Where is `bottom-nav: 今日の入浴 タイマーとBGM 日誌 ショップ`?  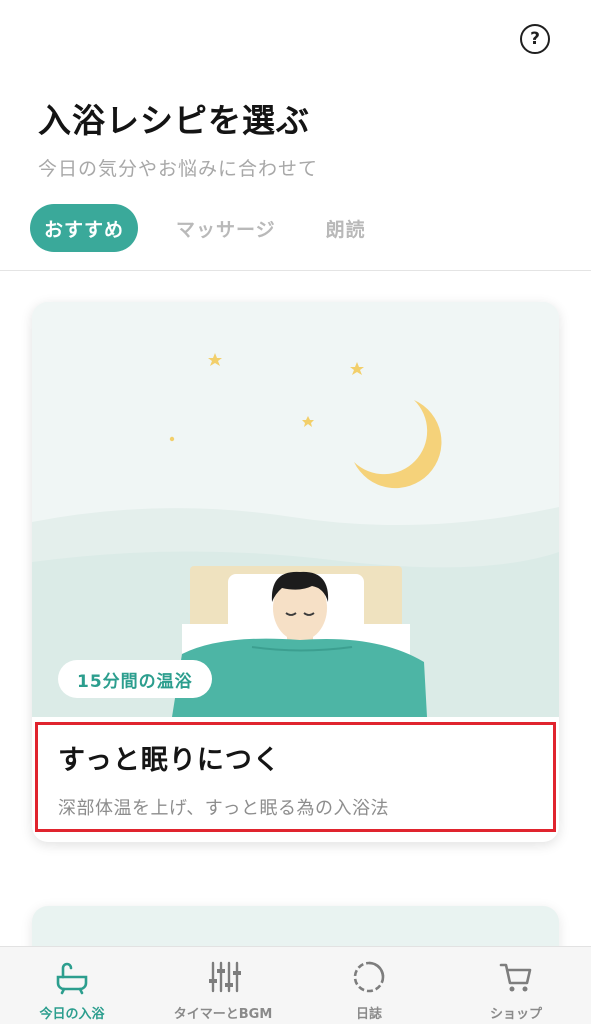
bottom-nav: 今日の入浴 タイマーとBGM 日誌 ショップ is located at coordinates (295, 985).